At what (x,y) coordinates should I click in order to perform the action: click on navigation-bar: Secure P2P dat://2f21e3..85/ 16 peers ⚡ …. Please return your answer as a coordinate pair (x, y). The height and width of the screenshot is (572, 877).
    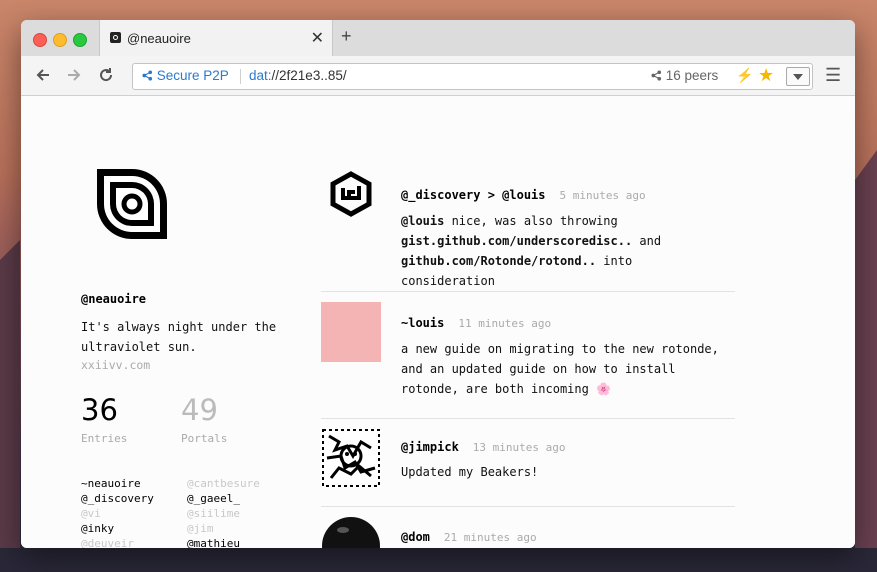
    Looking at the image, I should click on (438, 76).